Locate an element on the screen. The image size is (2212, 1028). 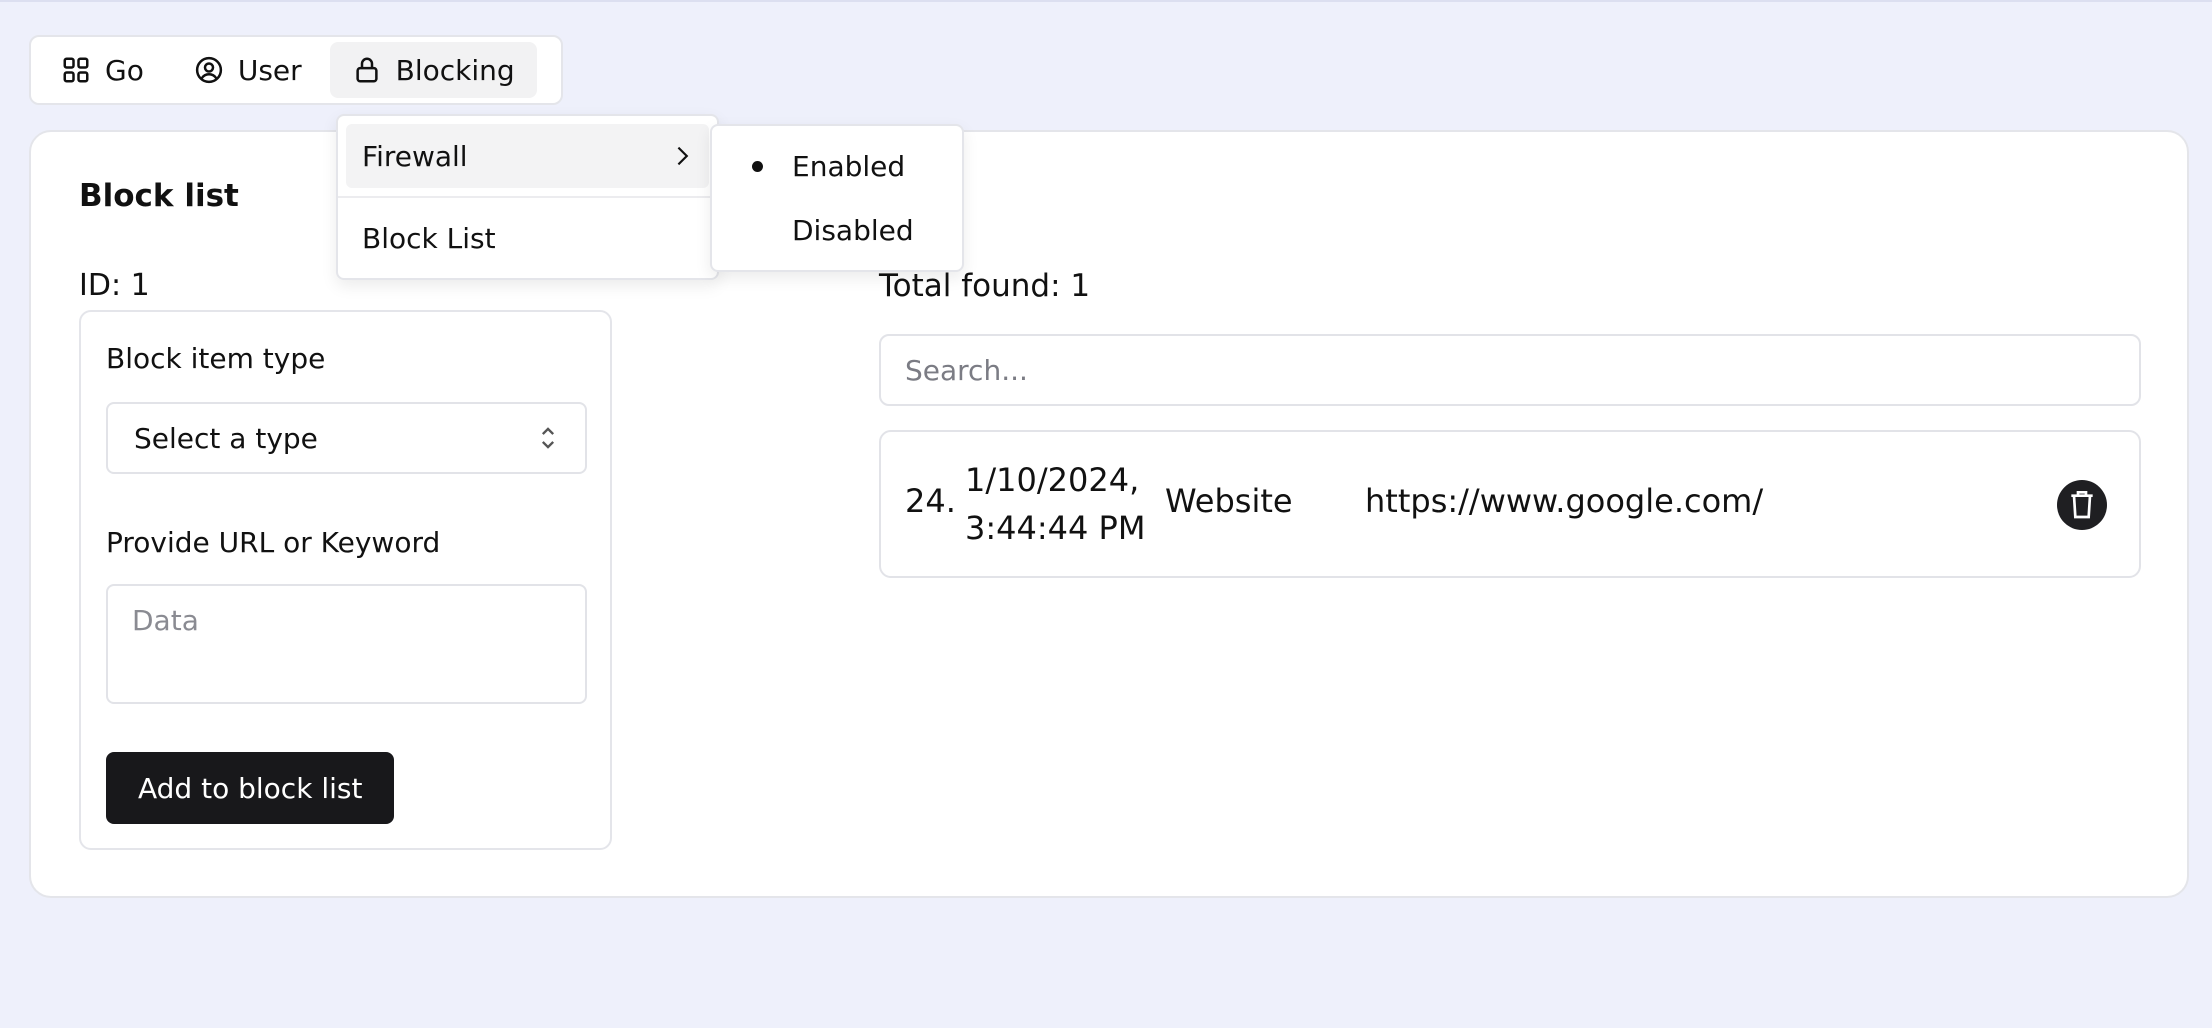
submenu-item-enabled-label: Enabled is located at coordinates (849, 166).